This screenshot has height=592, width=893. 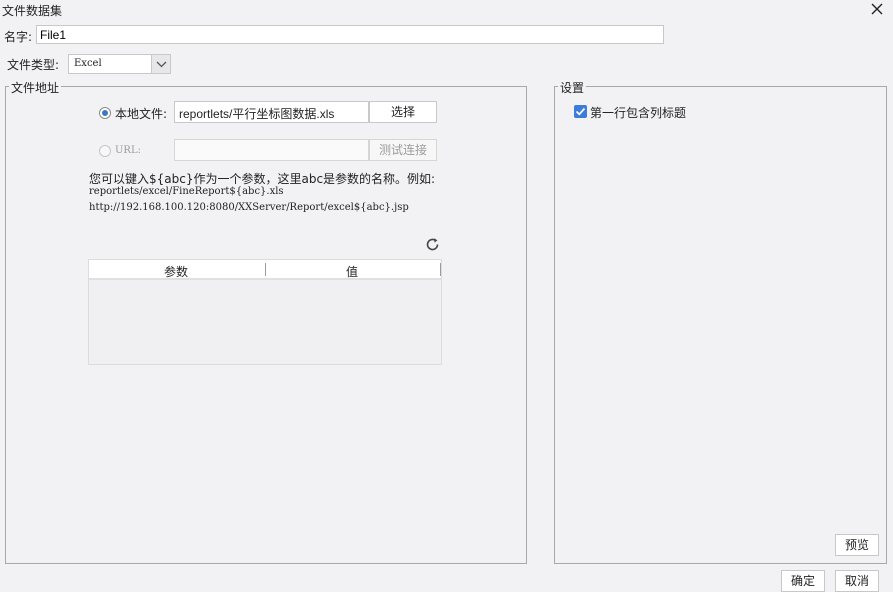 I want to click on local-file-radio, so click(x=105, y=113).